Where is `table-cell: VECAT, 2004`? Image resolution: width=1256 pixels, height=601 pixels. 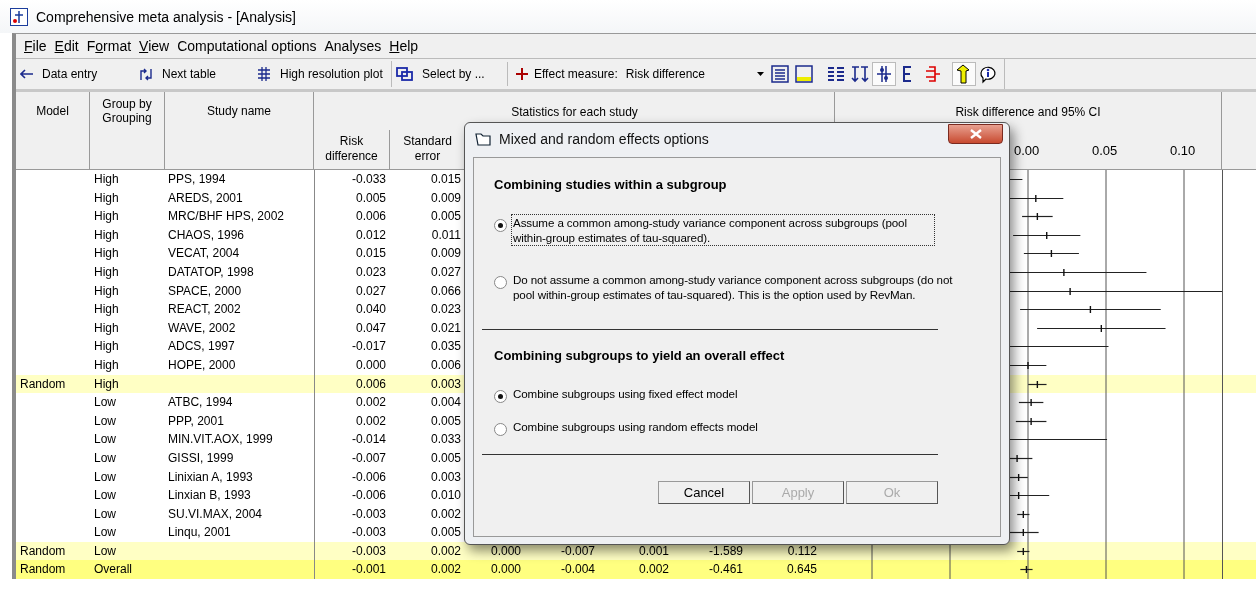
table-cell: VECAT, 2004 is located at coordinates (204, 253).